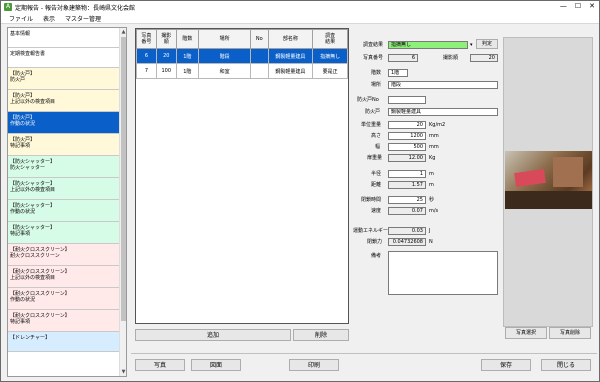 The width and height of the screenshot is (600, 382). I want to click on table-row: 7 100 1階 和室 鋼製軽量建具 要是正, so click(242, 71).